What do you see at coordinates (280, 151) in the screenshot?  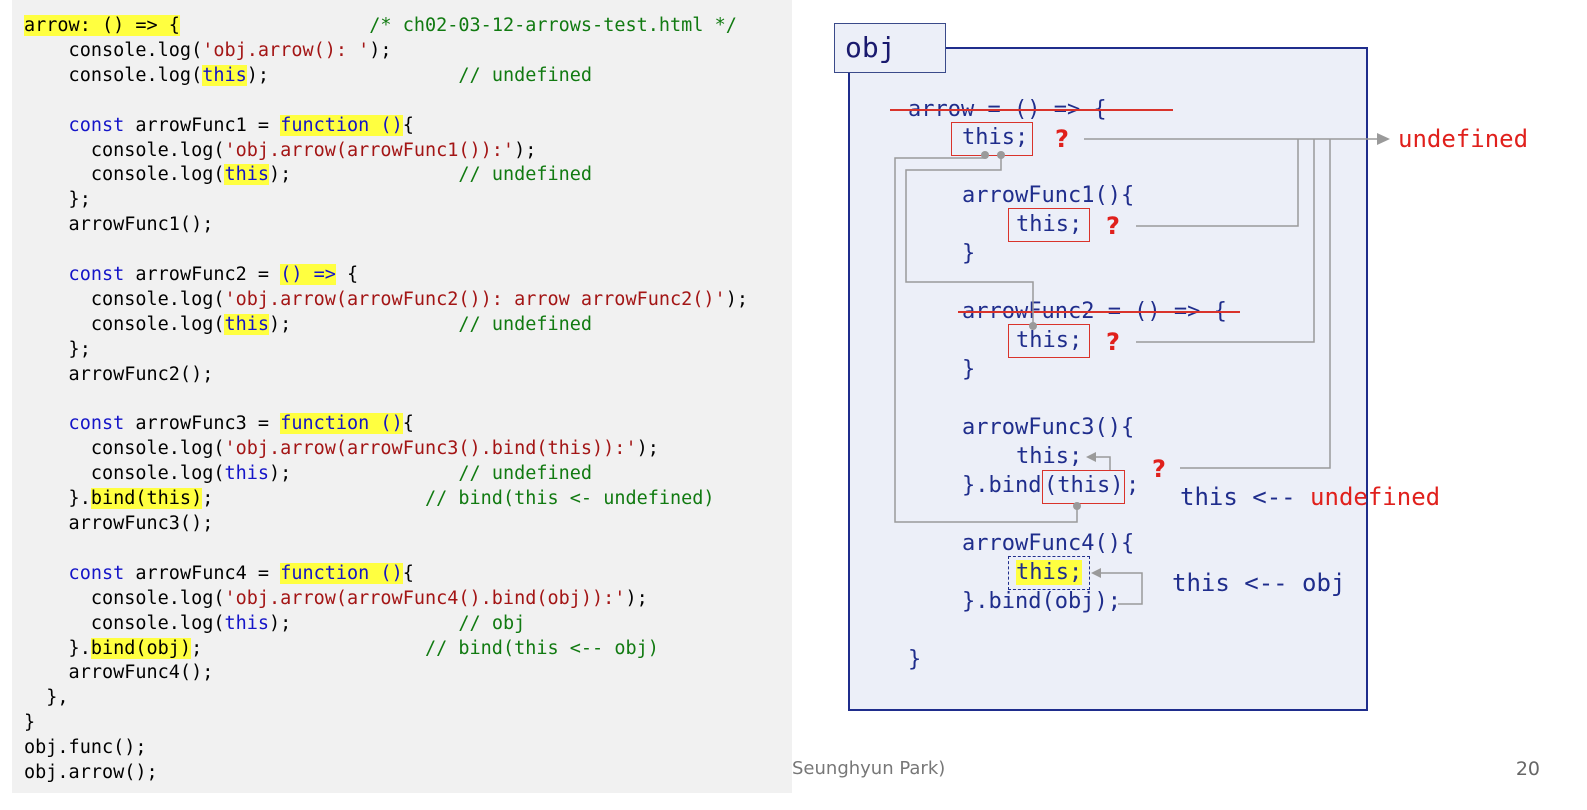 I see `code-line: console.log('obj.arrow(arrowFunc1()):');` at bounding box center [280, 151].